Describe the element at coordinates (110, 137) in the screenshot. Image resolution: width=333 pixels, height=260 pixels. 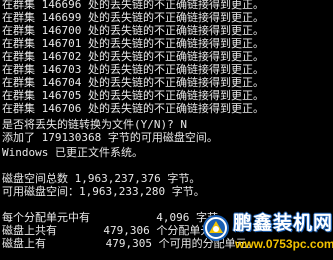
I see `space-added-line: 添加了 179130368 字节的可用磁盘空间。` at that location.